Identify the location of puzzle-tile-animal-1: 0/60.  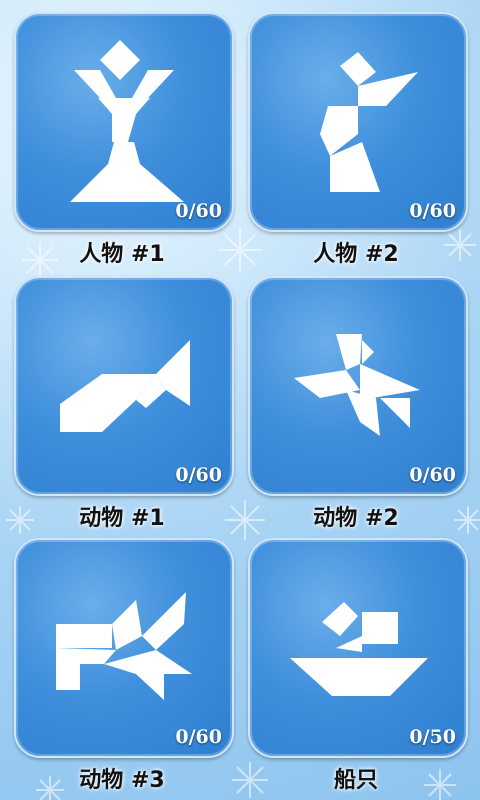
(124, 386).